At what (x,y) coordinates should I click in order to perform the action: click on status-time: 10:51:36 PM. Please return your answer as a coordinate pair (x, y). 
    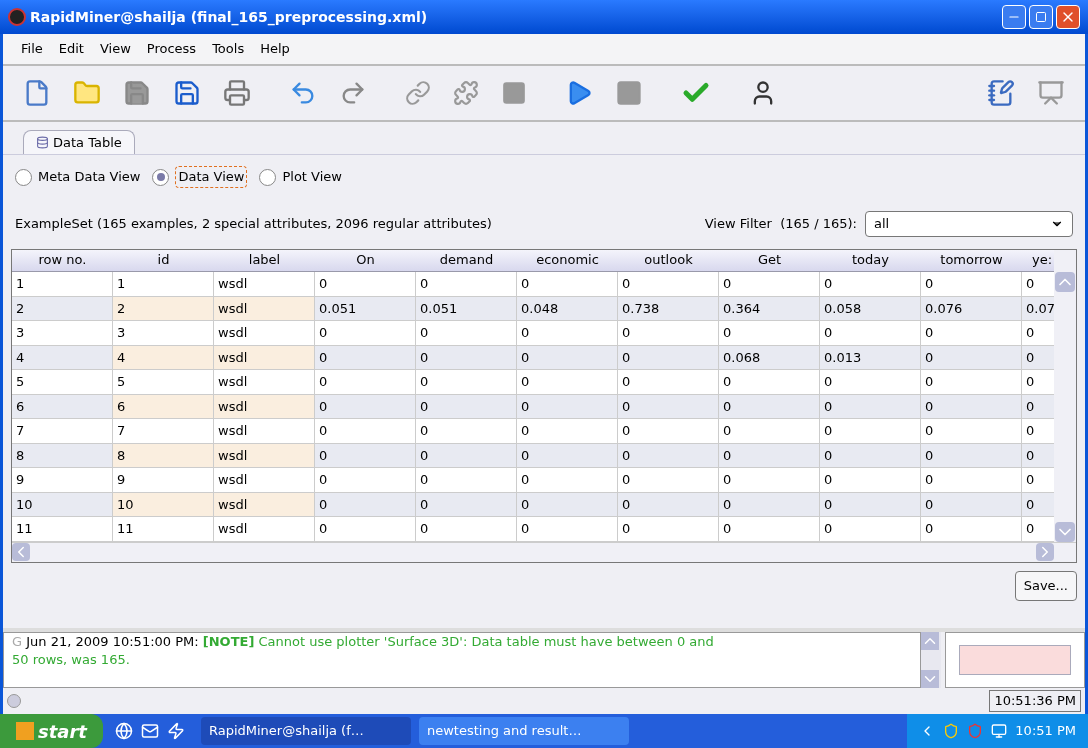
    Looking at the image, I should click on (1035, 701).